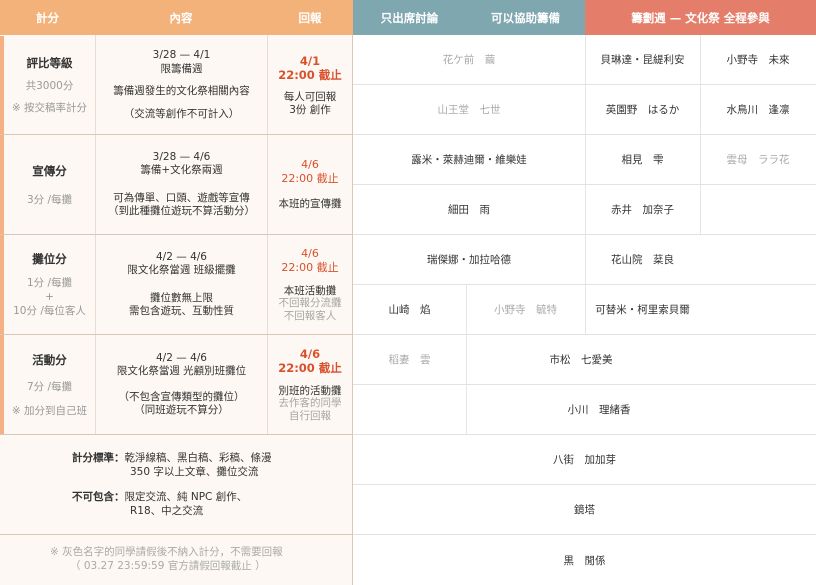 Image resolution: width=816 pixels, height=585 pixels. Describe the element at coordinates (469, 210) in the screenshot. I see `name-cell: 細田 雨` at that location.